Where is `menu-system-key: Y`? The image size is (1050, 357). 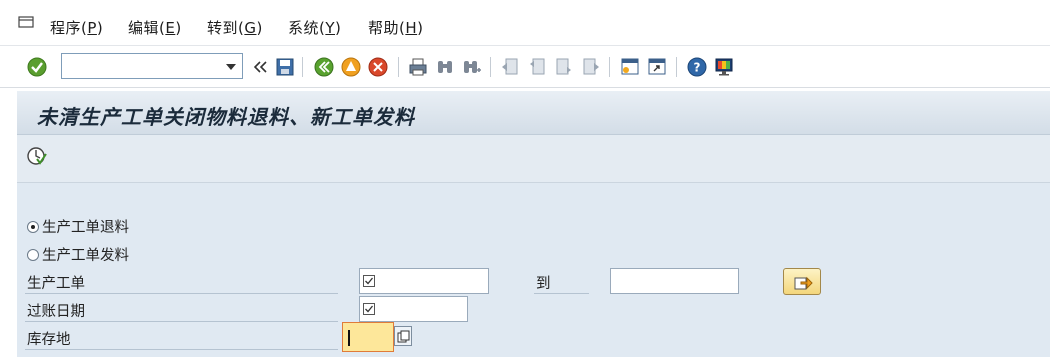
menu-system-key: Y is located at coordinates (330, 28).